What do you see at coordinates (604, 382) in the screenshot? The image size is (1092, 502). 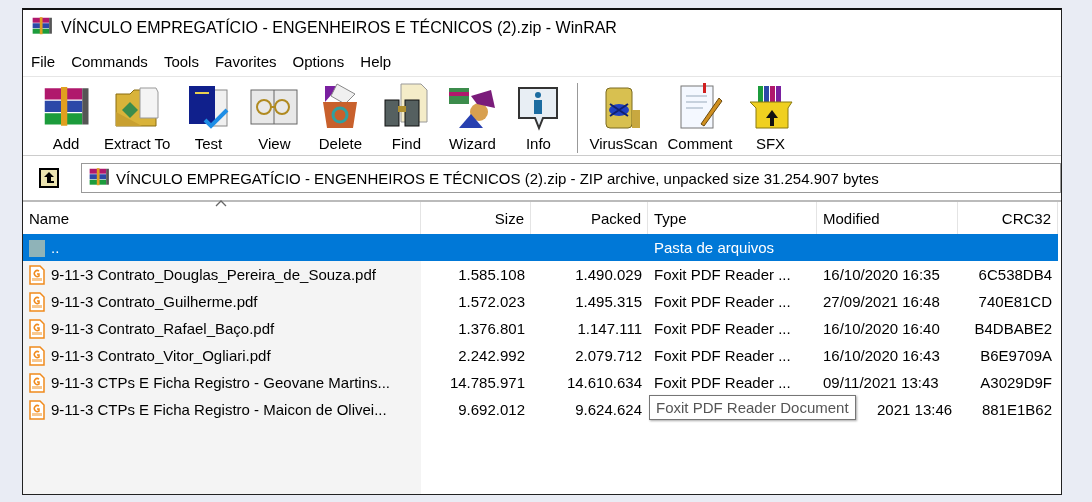 I see `table-cell: 14.610.634` at bounding box center [604, 382].